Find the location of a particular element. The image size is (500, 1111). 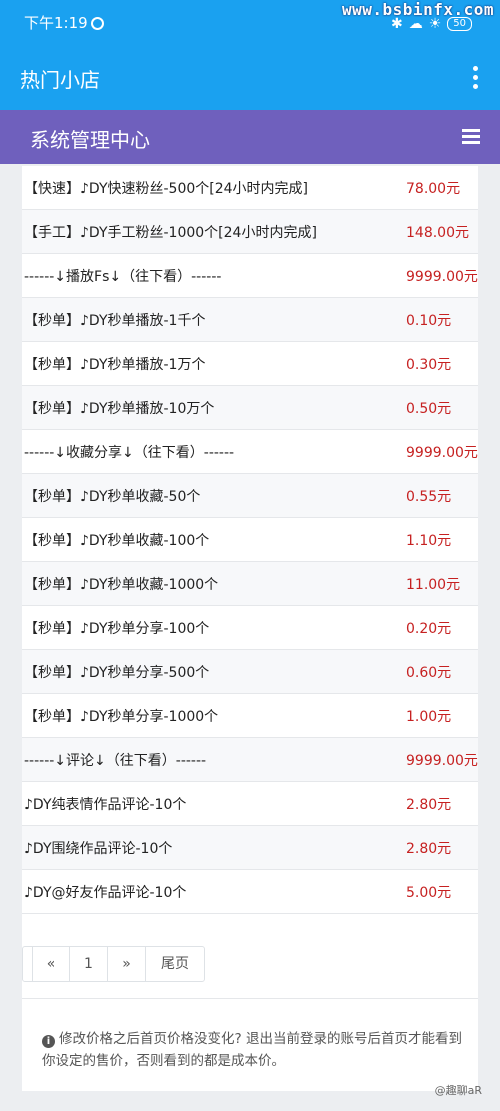

product-price: 0.30元 is located at coordinates (429, 364).